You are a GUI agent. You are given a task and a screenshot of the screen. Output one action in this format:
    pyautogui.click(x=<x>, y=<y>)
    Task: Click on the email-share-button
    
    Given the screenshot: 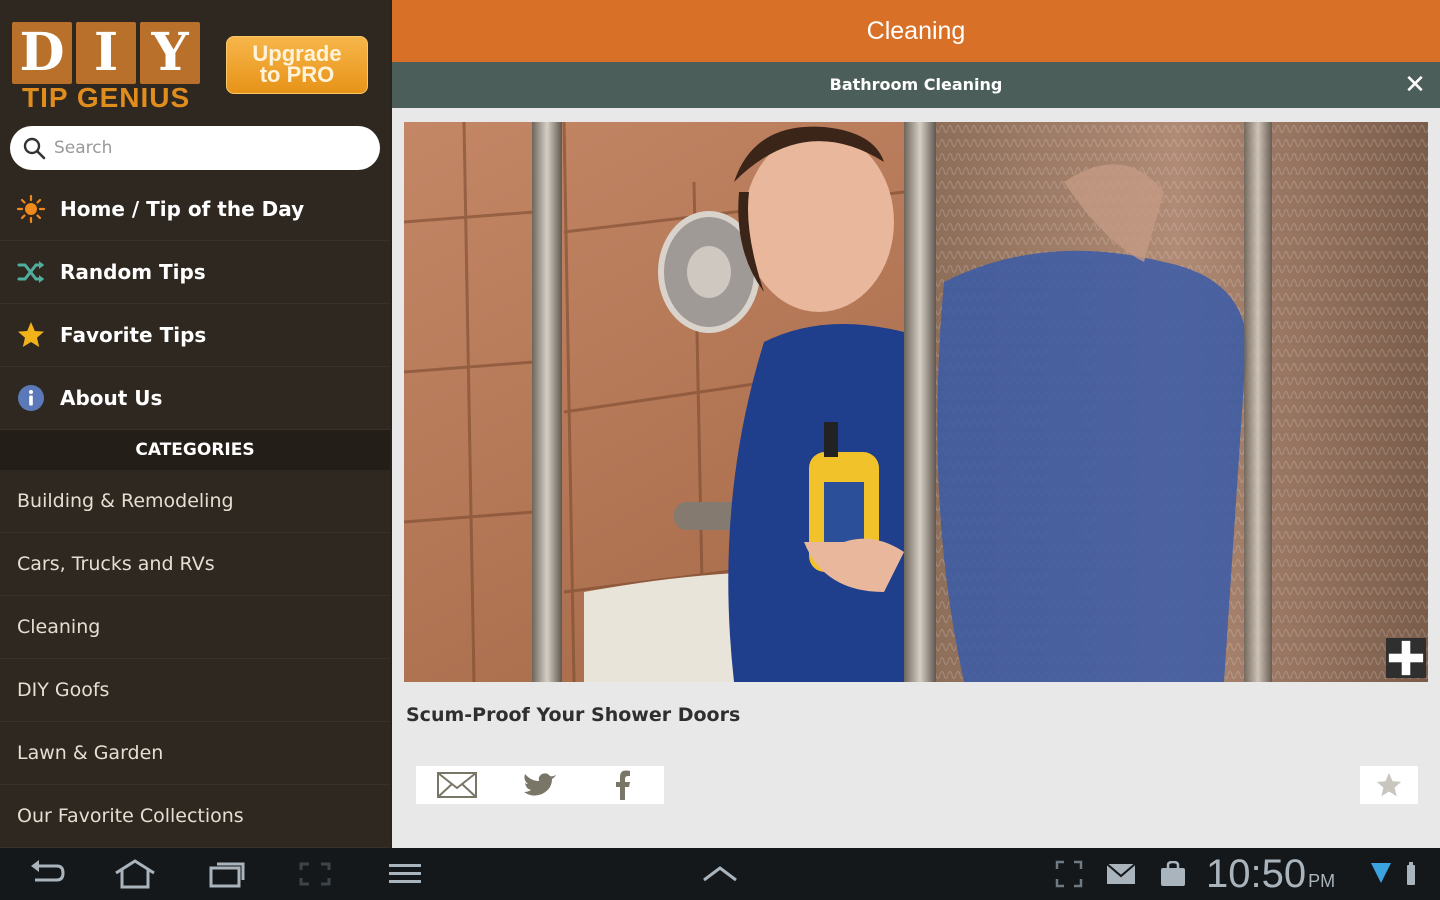 What is the action you would take?
    pyautogui.click(x=457, y=785)
    